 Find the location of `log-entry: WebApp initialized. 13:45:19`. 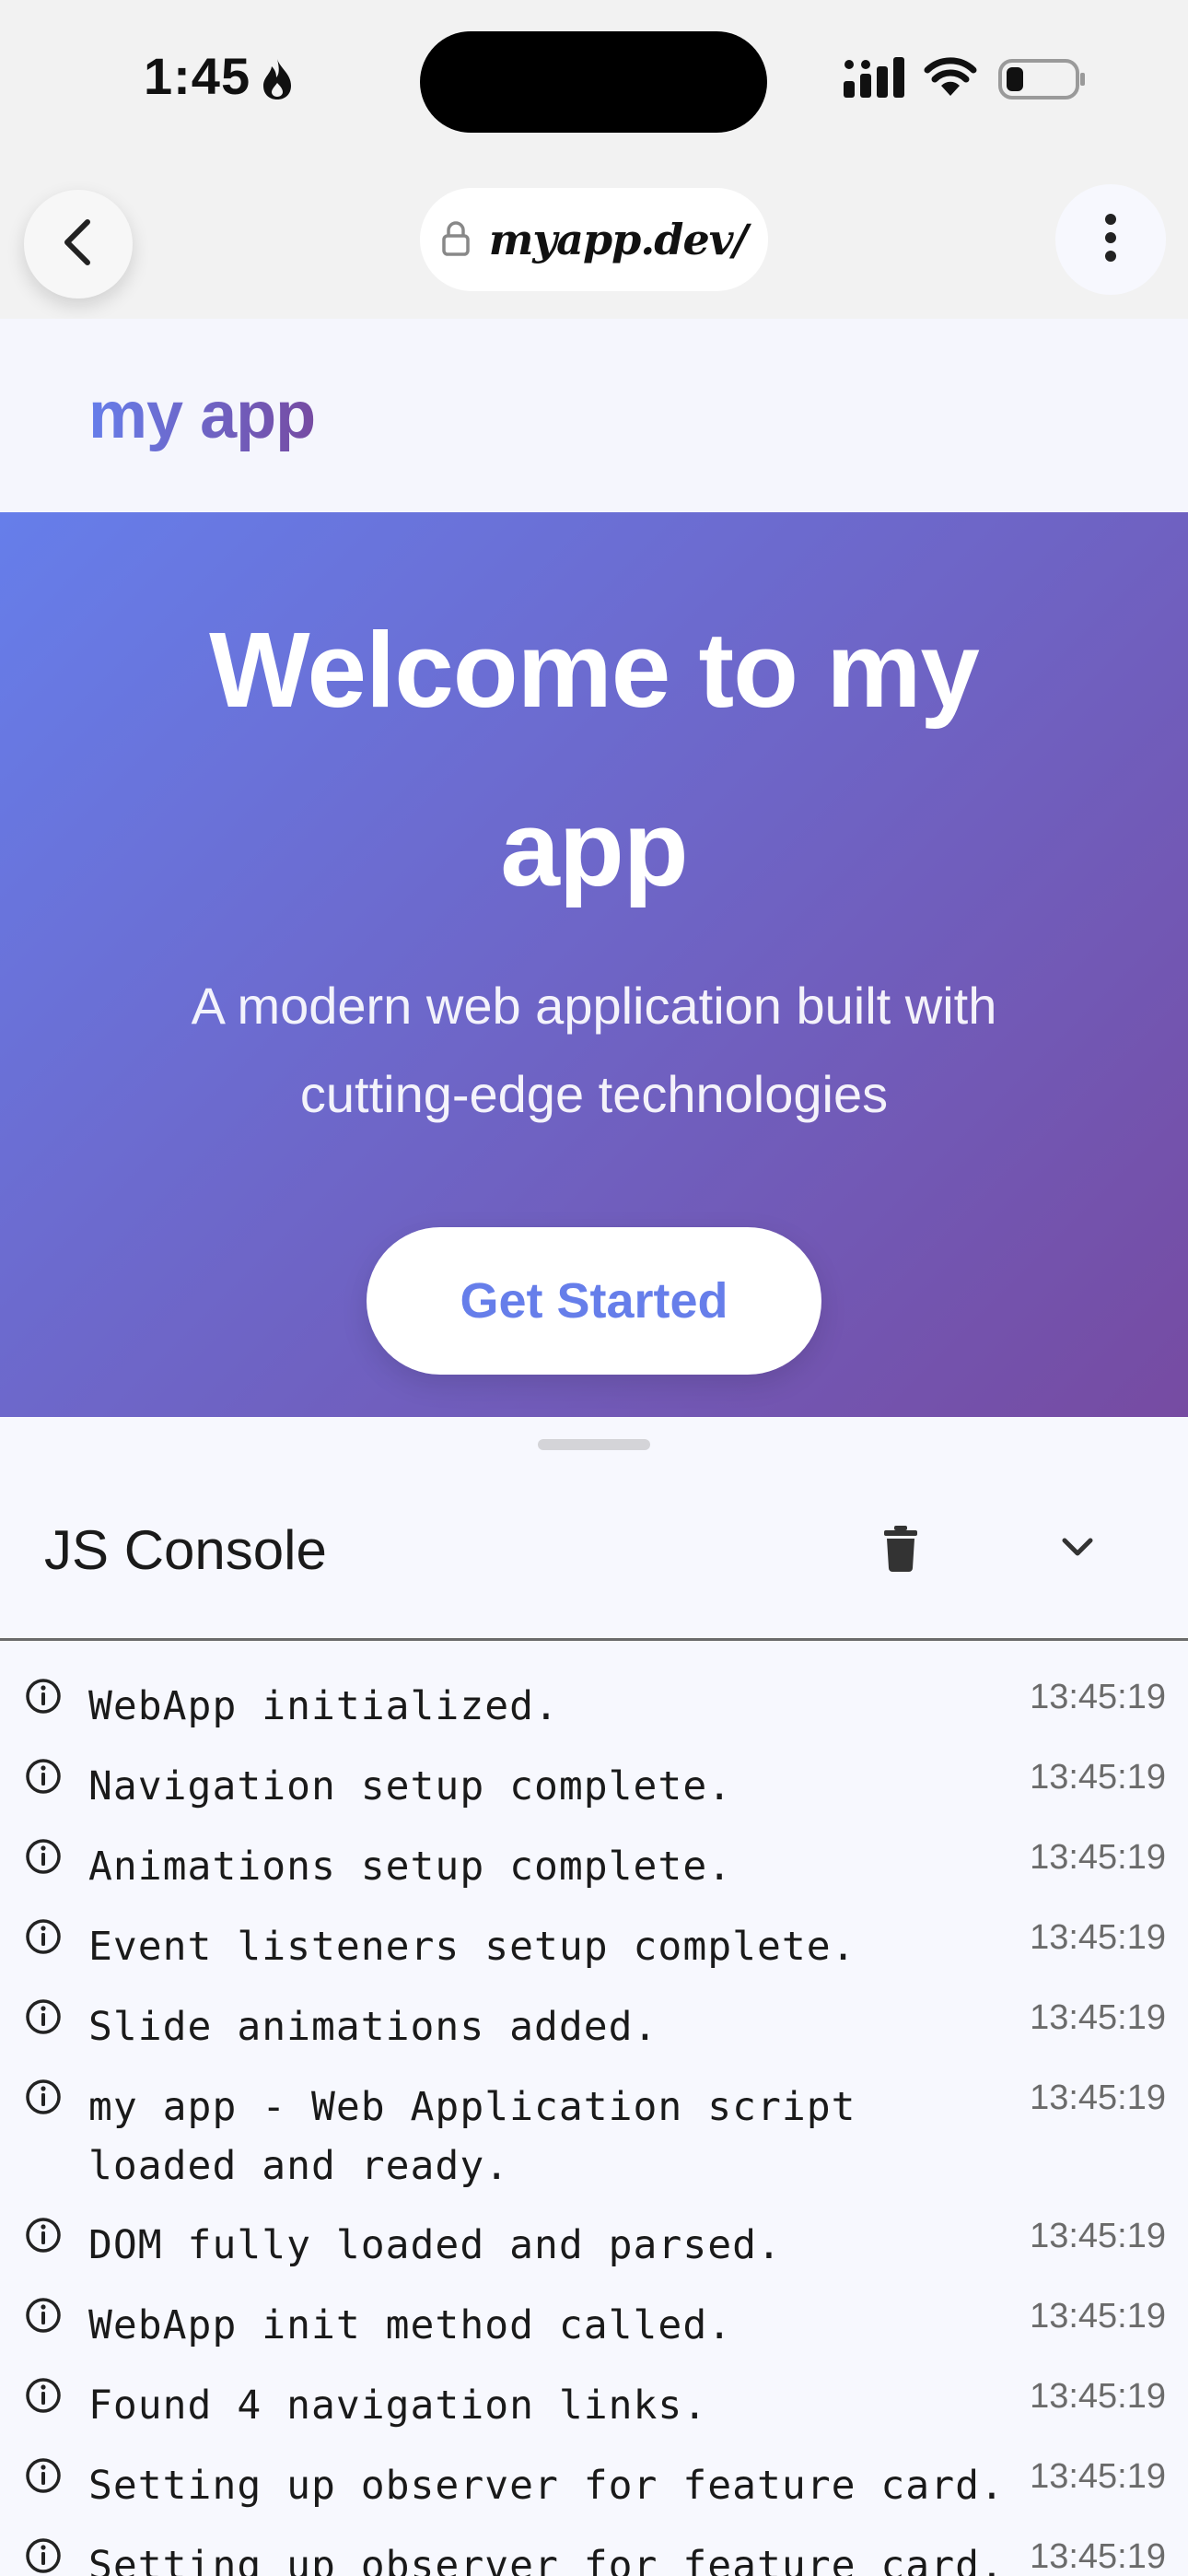

log-entry: WebApp initialized. 13:45:19 is located at coordinates (594, 1698).